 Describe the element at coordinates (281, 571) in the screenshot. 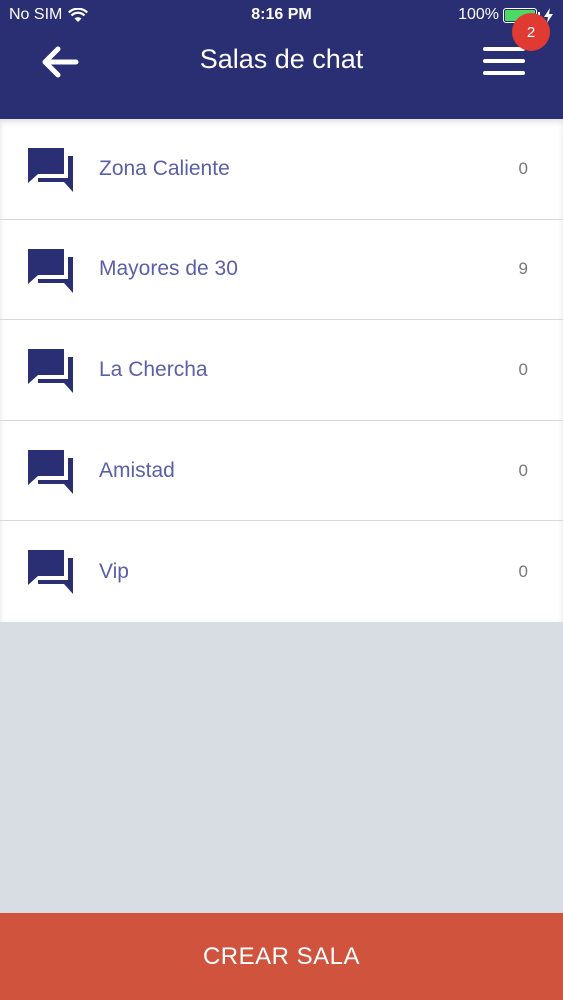

I see `chat-room-item: Vip 0` at that location.